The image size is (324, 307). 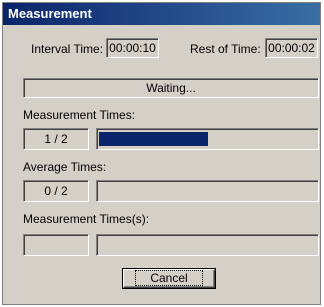 What do you see at coordinates (56, 245) in the screenshot?
I see `measurement-times-s-count` at bounding box center [56, 245].